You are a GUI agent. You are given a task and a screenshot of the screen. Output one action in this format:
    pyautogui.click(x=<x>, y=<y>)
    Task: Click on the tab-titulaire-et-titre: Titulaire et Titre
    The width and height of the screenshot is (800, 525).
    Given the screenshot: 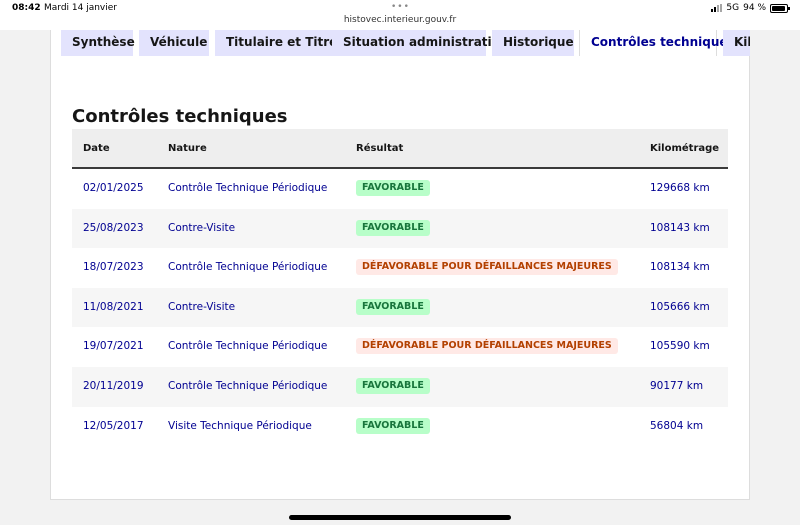 What is the action you would take?
    pyautogui.click(x=276, y=43)
    